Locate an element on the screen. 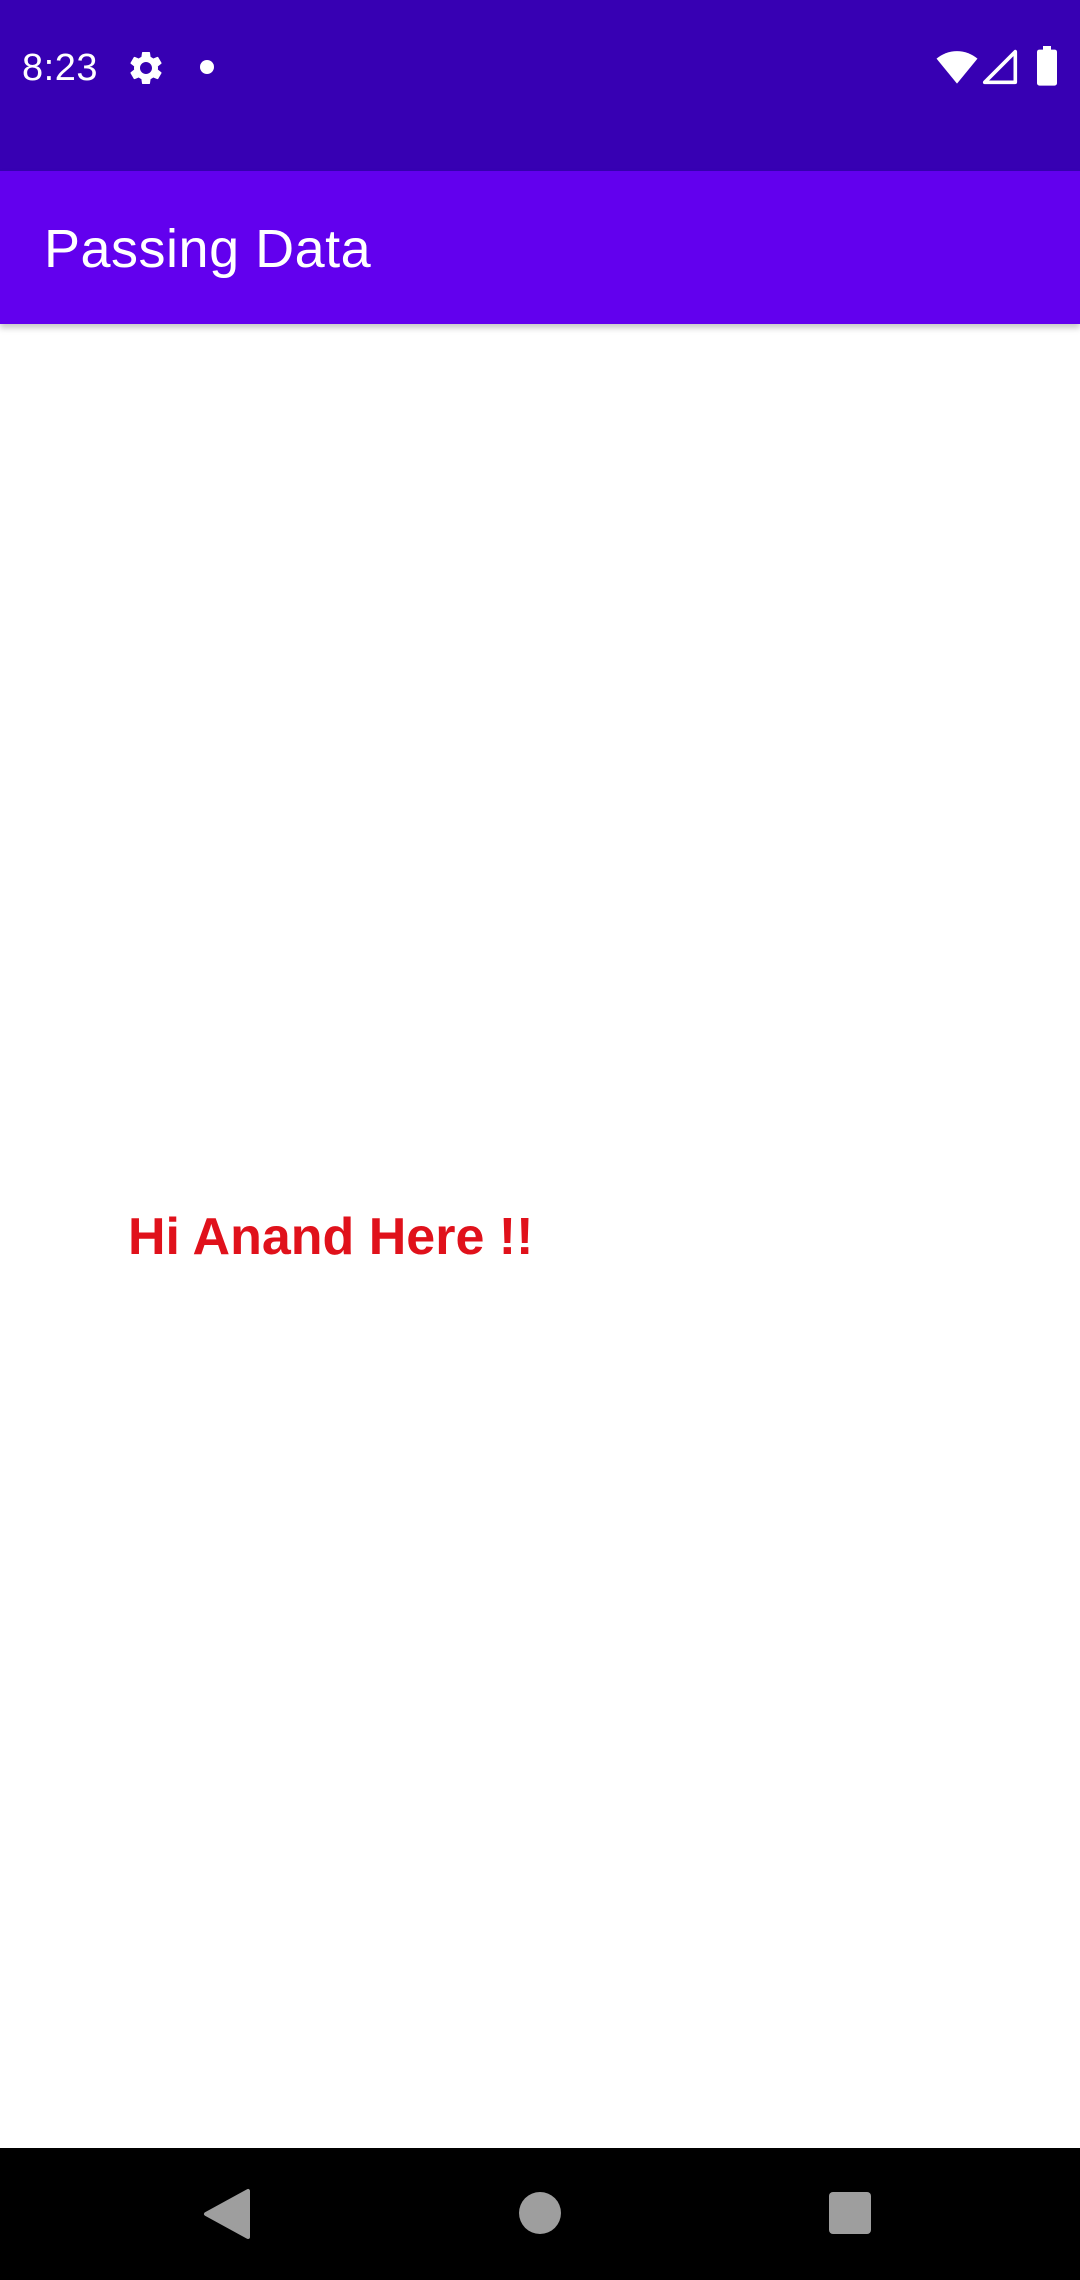 The height and width of the screenshot is (2280, 1080). notification-dot-icon is located at coordinates (207, 67).